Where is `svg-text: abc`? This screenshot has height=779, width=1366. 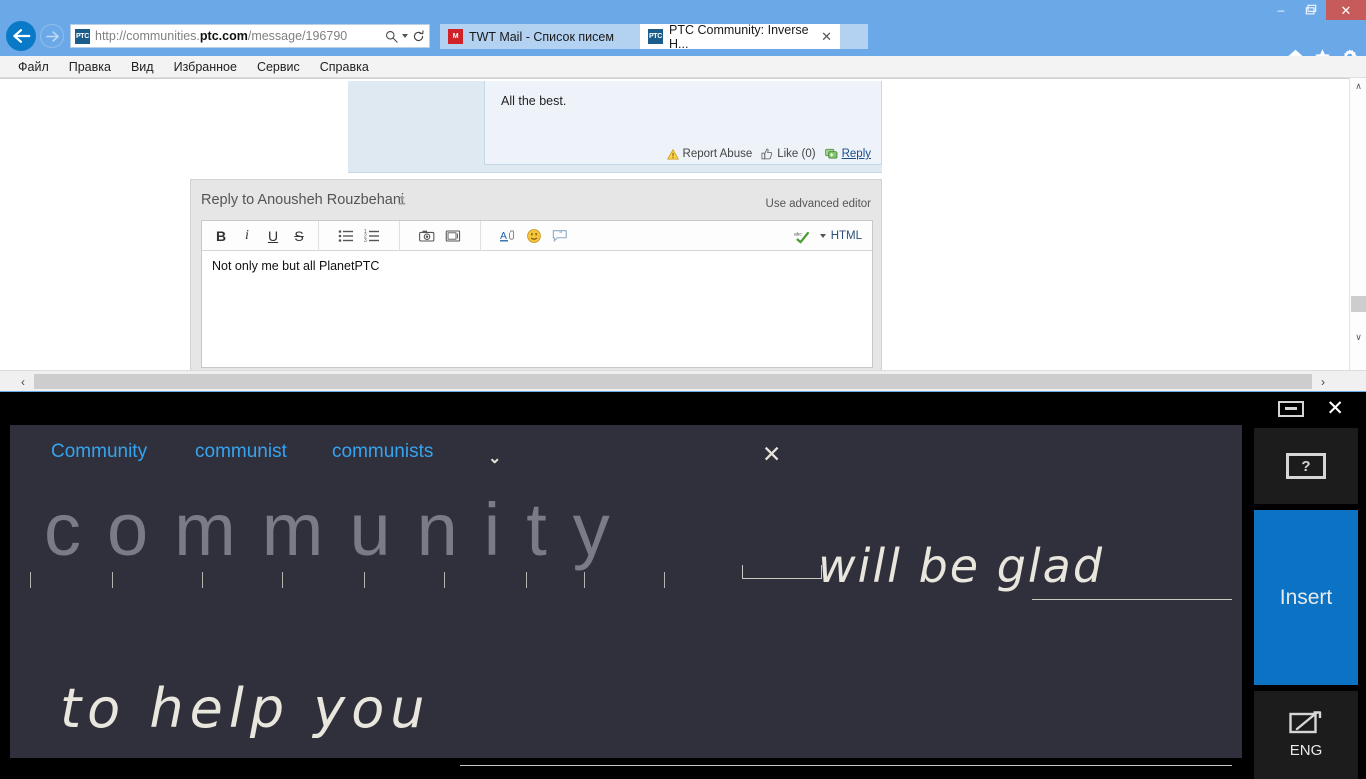 svg-text: abc is located at coordinates (798, 234).